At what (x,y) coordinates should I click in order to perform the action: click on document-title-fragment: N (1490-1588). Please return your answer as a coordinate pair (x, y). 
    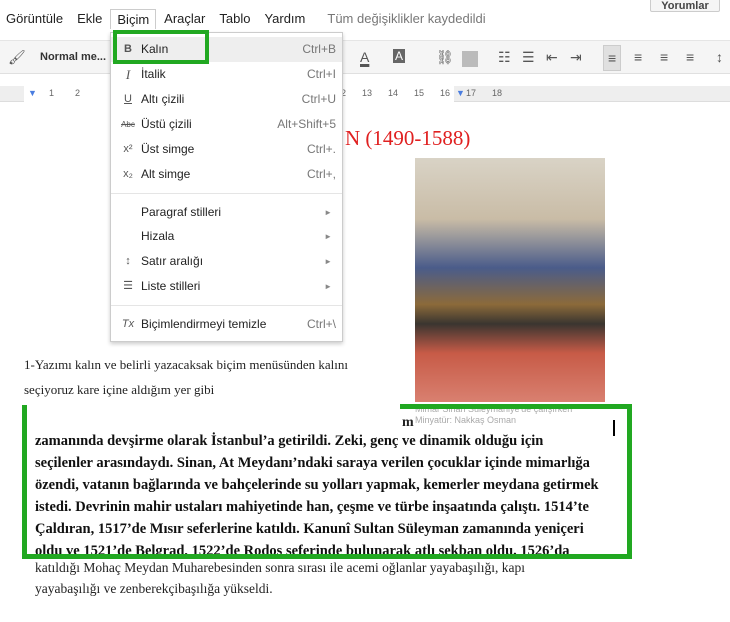
    Looking at the image, I should click on (408, 138).